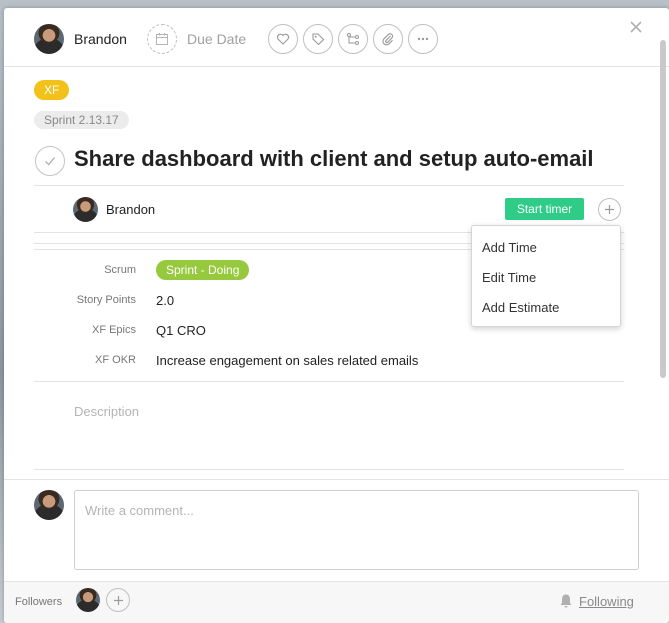 This screenshot has width=669, height=623. What do you see at coordinates (49, 505) in the screenshot?
I see `commenter-avatar` at bounding box center [49, 505].